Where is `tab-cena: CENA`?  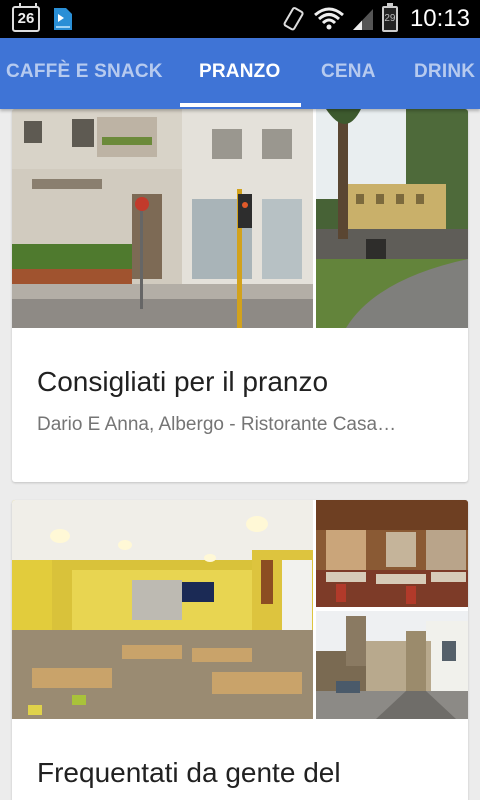
tab-cena: CENA is located at coordinates (348, 73).